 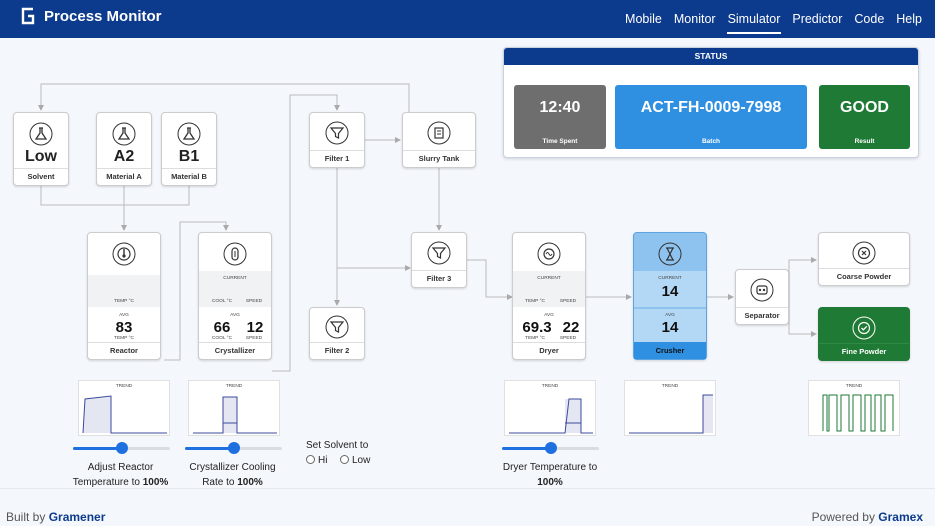 I want to click on reactor-node: TEMP °C AVG 83 TEMP °C Reactor, so click(x=124, y=296).